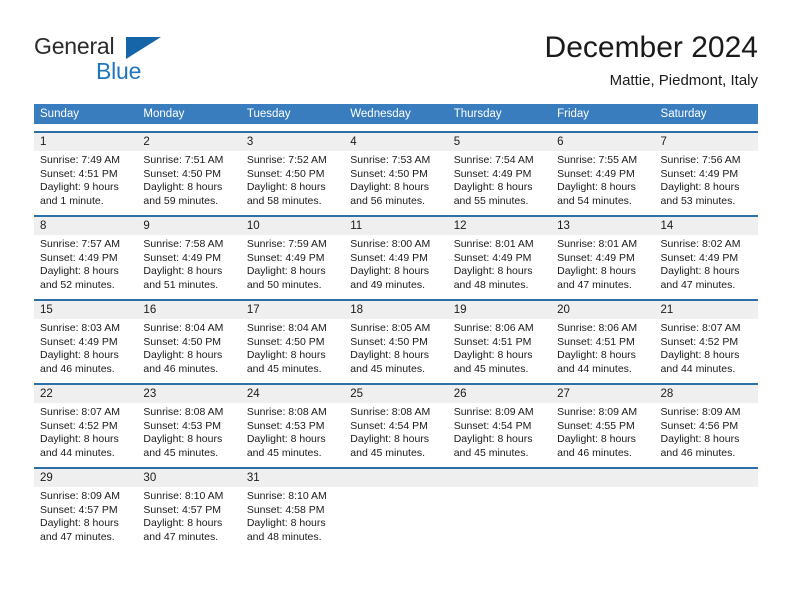 Image resolution: width=792 pixels, height=612 pixels. I want to click on day-number: 22, so click(46, 394).